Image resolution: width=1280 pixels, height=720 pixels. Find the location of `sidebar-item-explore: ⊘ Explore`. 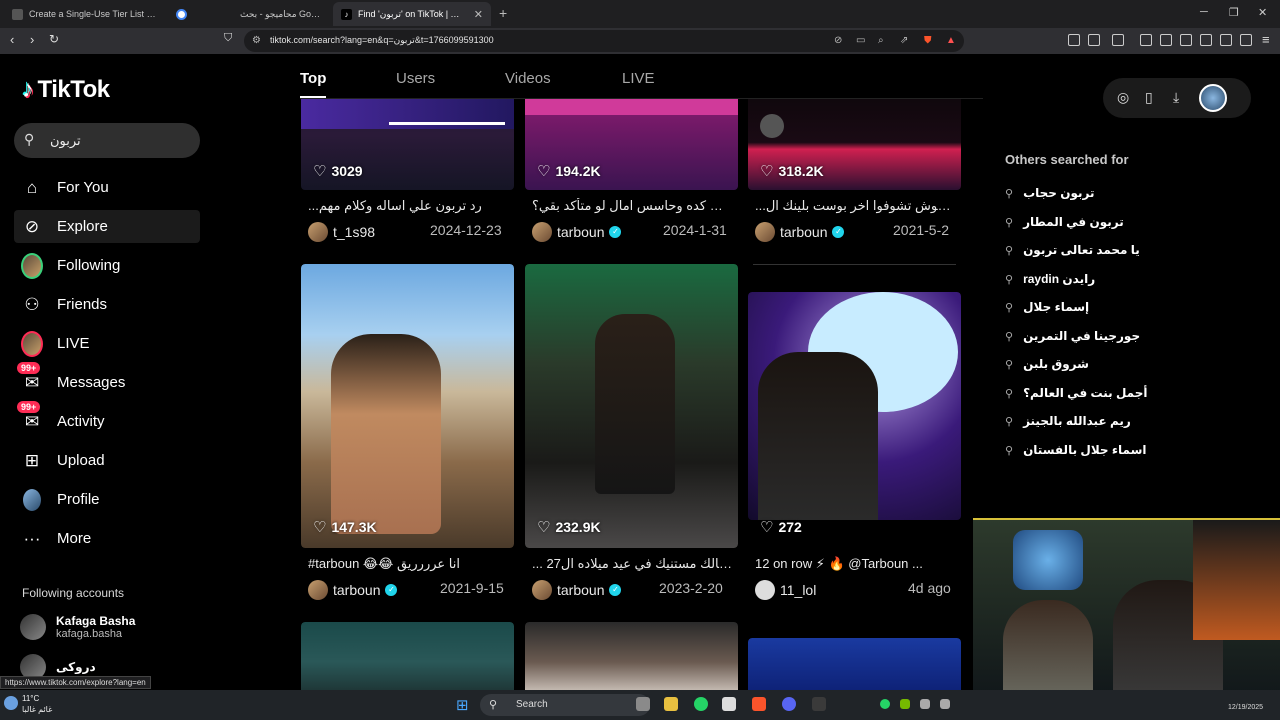

sidebar-item-explore: ⊘ Explore is located at coordinates (107, 226).